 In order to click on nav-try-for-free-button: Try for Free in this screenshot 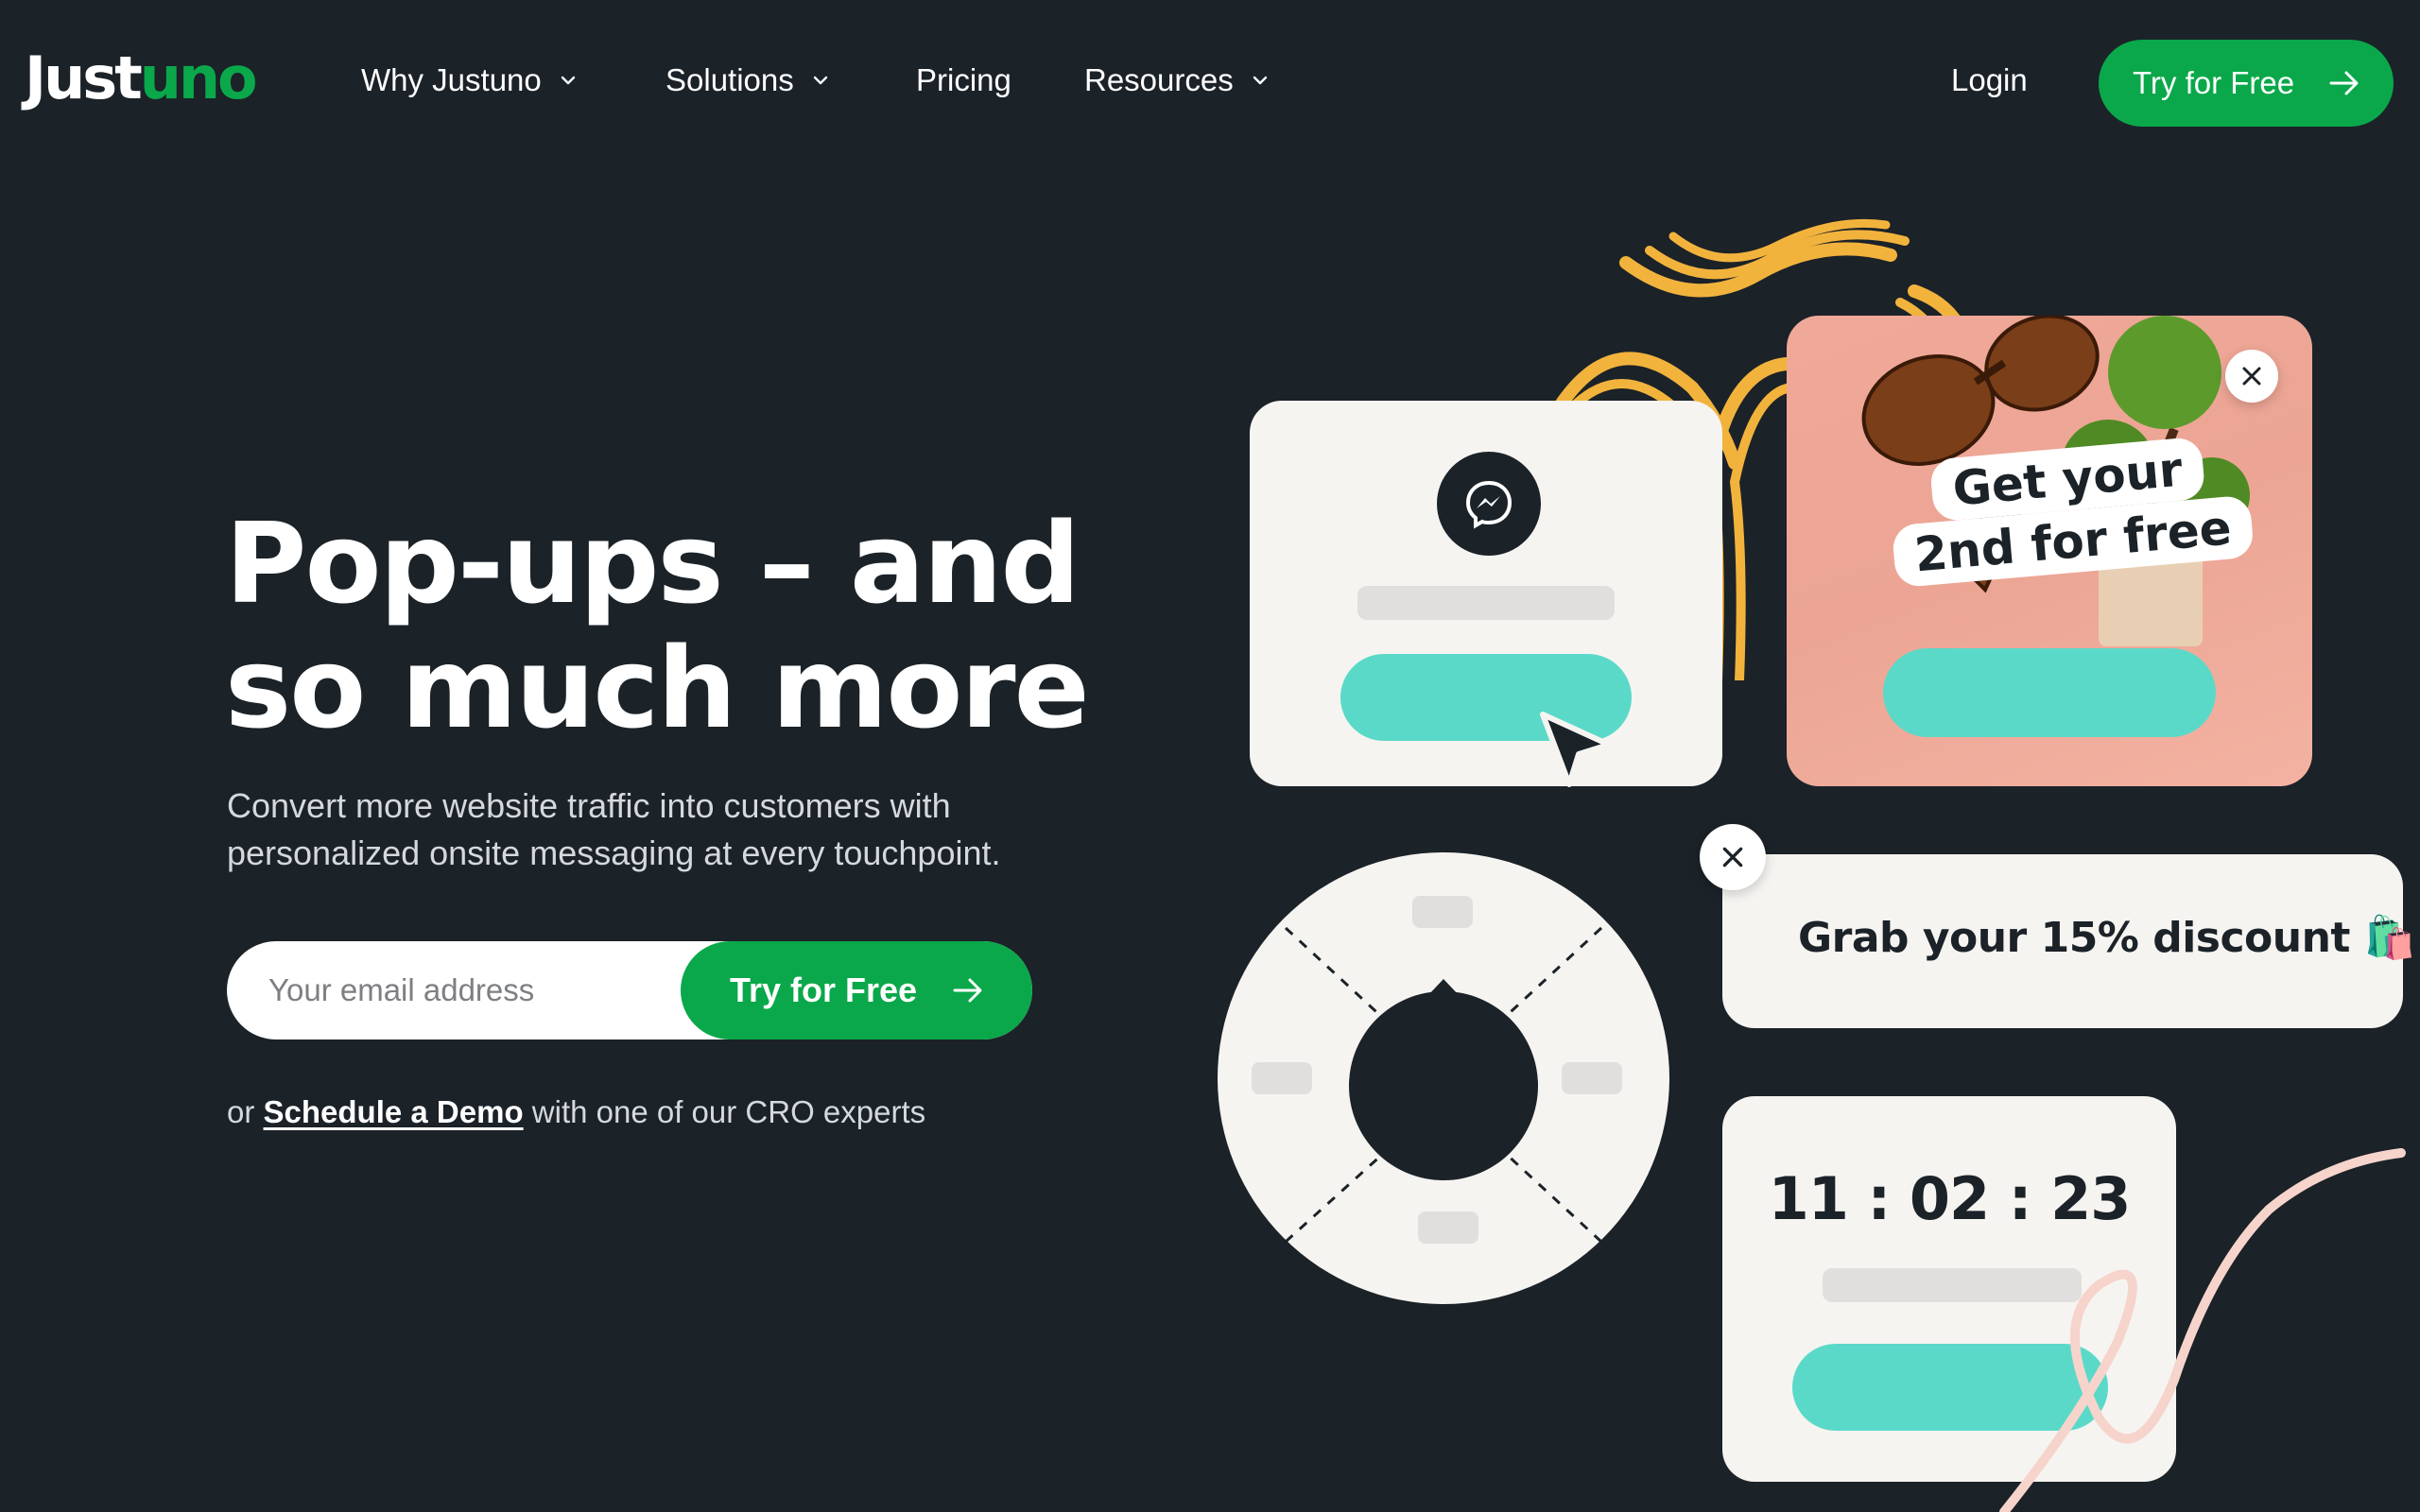, I will do `click(2246, 83)`.